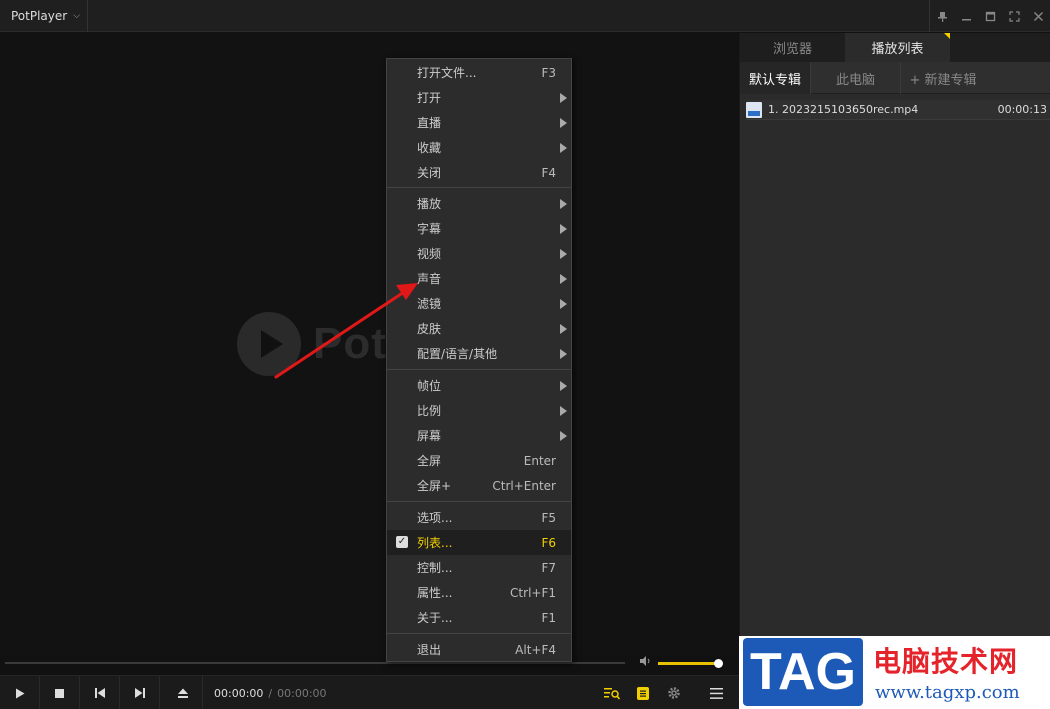 The height and width of the screenshot is (709, 1050). Describe the element at coordinates (402, 542) in the screenshot. I see `checkmark-icon: ✓` at that location.